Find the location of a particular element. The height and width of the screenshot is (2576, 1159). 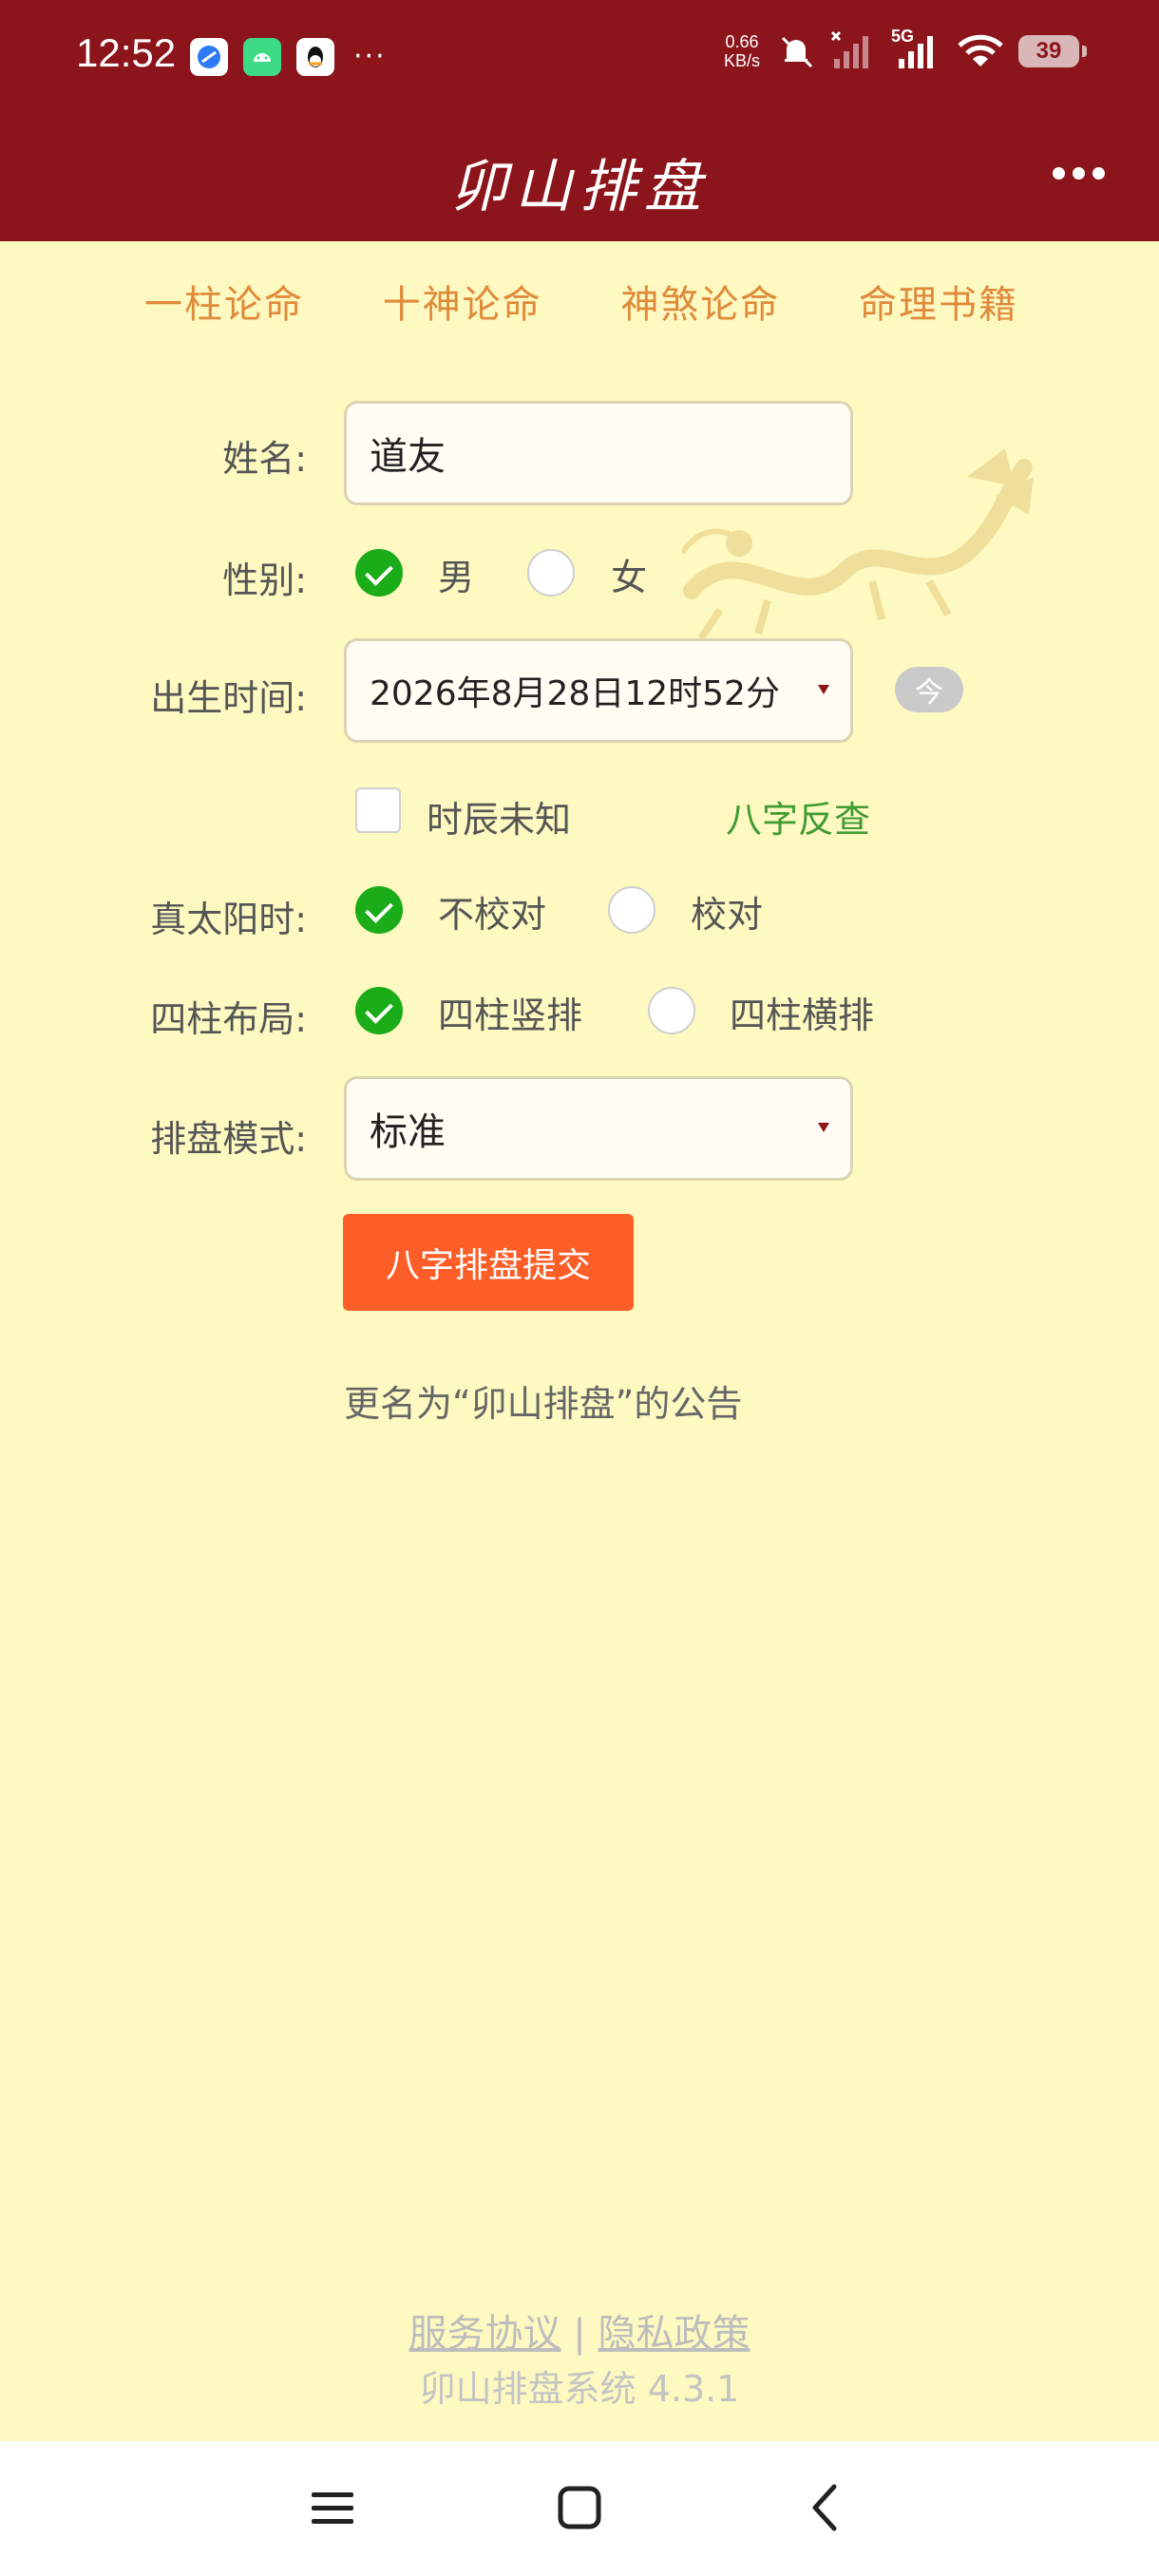

gender-male-label: 男 is located at coordinates (456, 574).